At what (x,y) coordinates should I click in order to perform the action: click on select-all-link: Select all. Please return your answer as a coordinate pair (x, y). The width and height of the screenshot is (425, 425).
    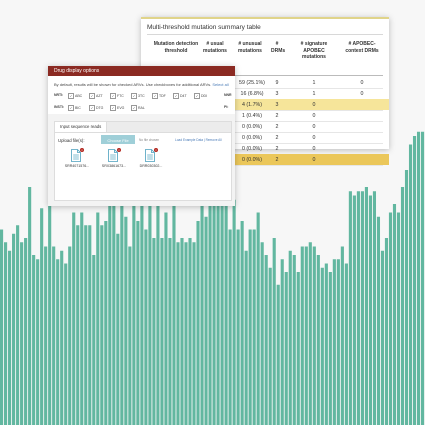
    Looking at the image, I should click on (220, 84).